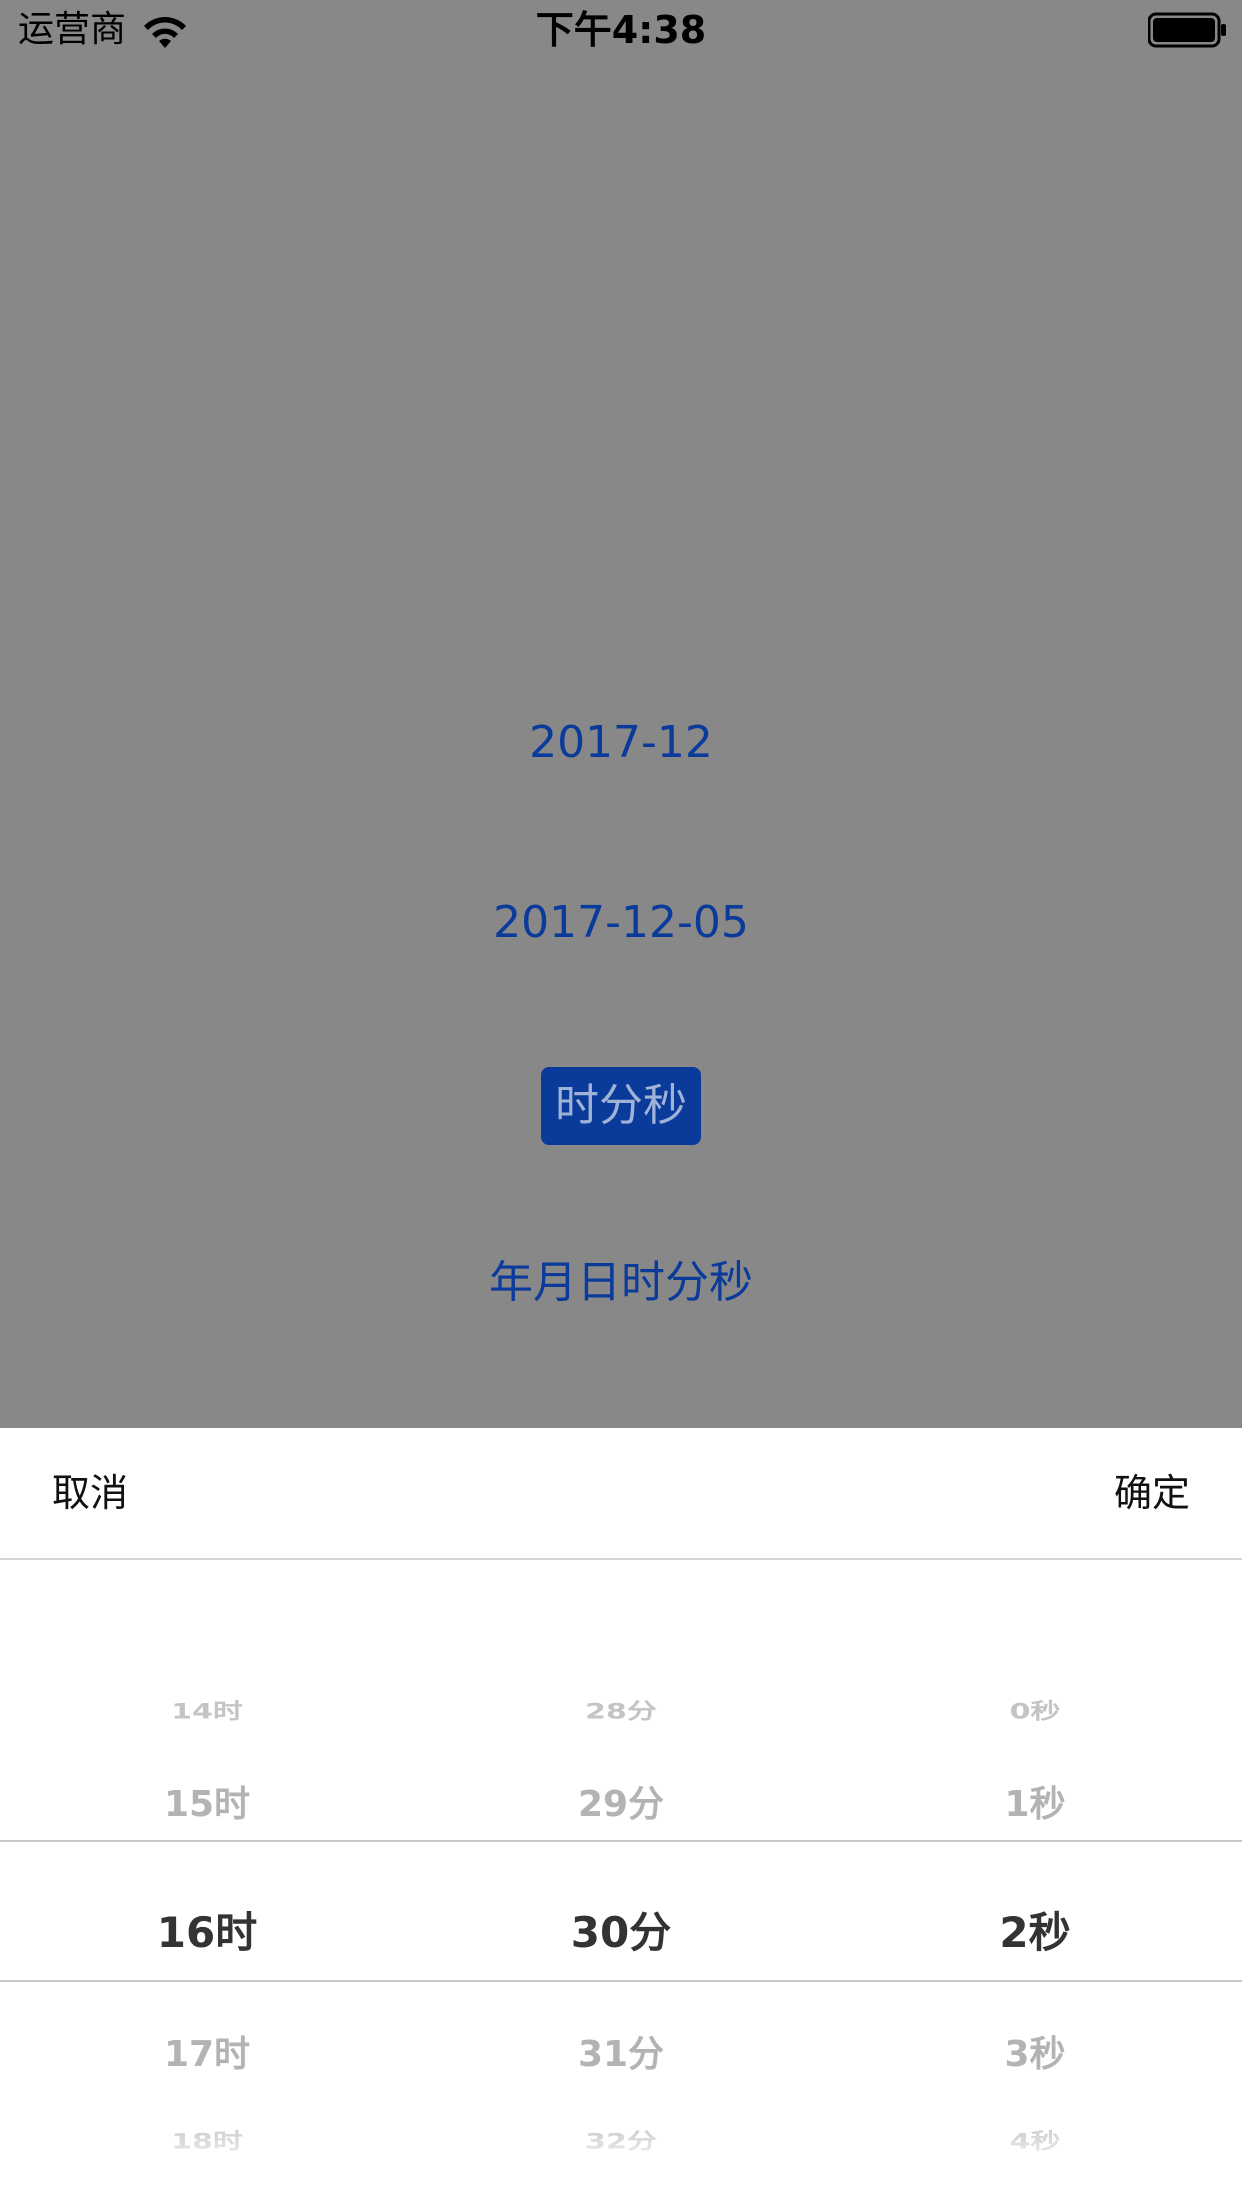  What do you see at coordinates (621, 1805) in the screenshot?
I see `minute-option: 29分` at bounding box center [621, 1805].